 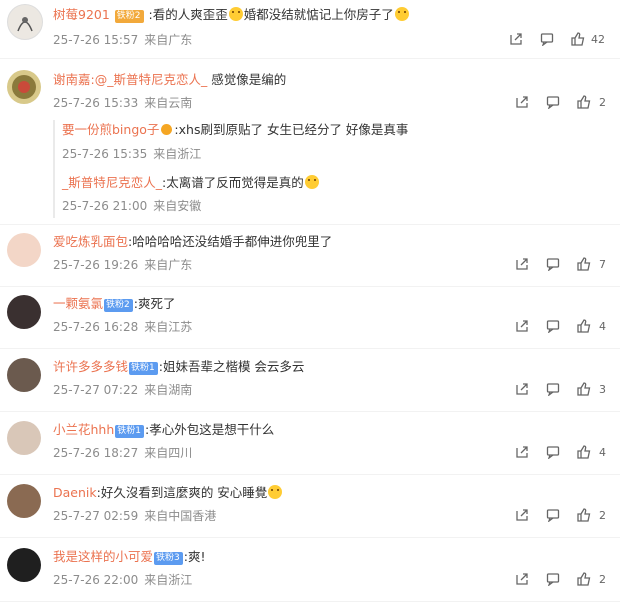 What do you see at coordinates (318, 14) in the screenshot?
I see `comment-text-2: 婚都没结就惦记上你房子了` at bounding box center [318, 14].